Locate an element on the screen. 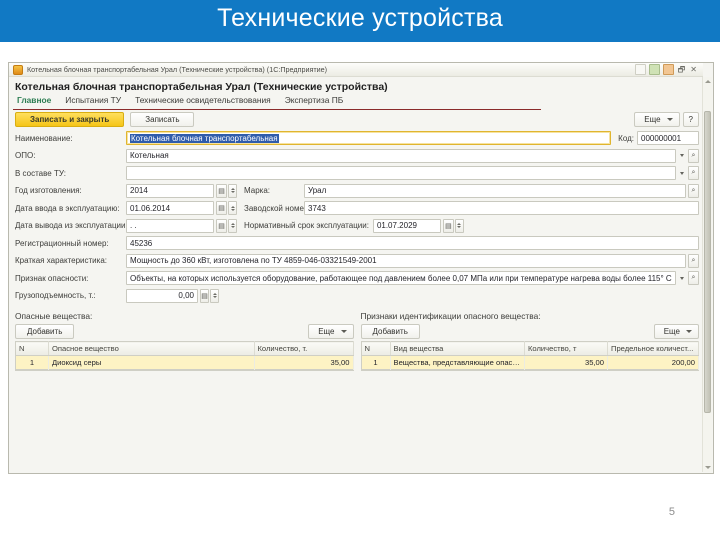  part-of-tu-label: В составе ТУ: is located at coordinates (40, 173).